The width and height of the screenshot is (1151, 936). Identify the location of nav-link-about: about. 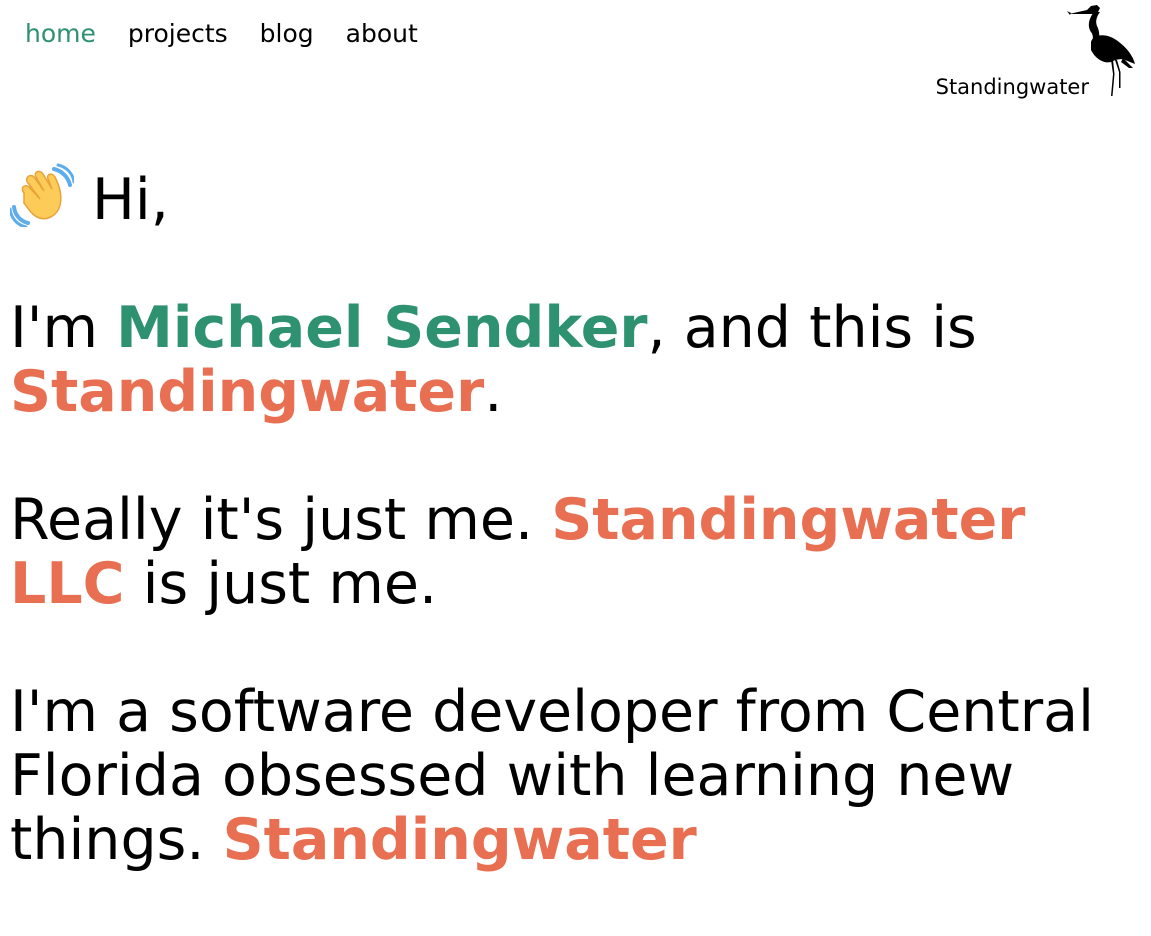
(382, 34).